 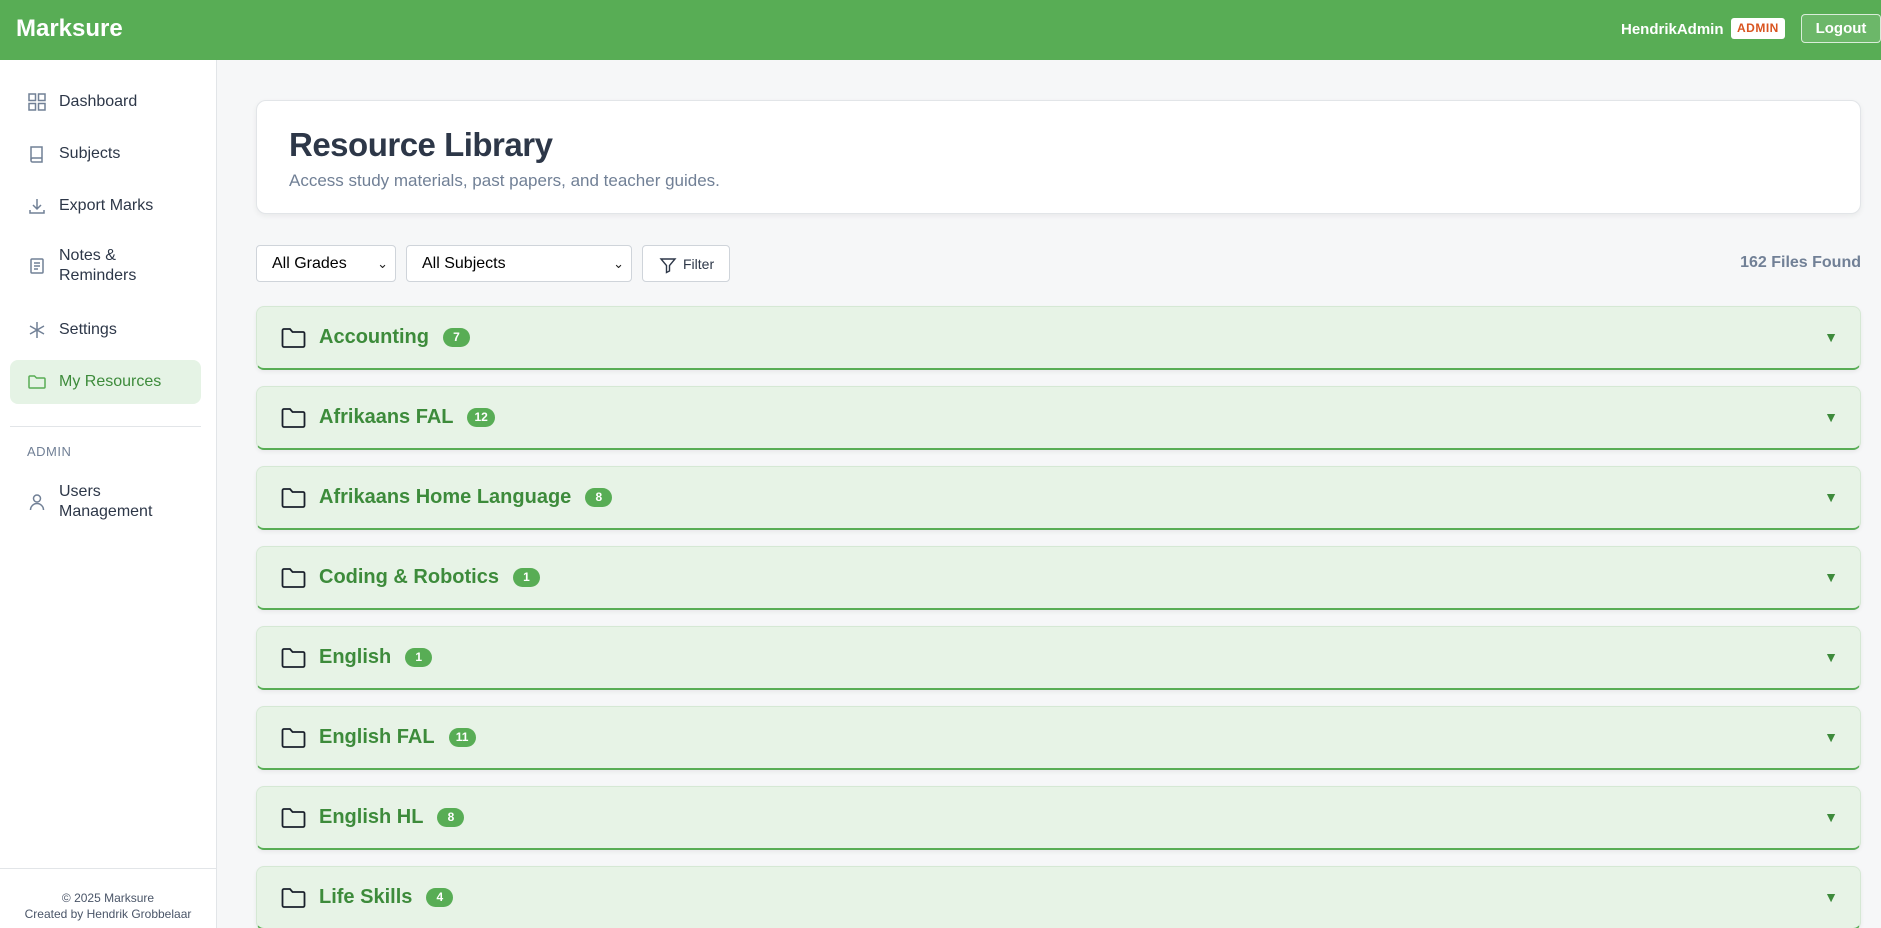 What do you see at coordinates (105, 426) in the screenshot?
I see `sidebar-divider` at bounding box center [105, 426].